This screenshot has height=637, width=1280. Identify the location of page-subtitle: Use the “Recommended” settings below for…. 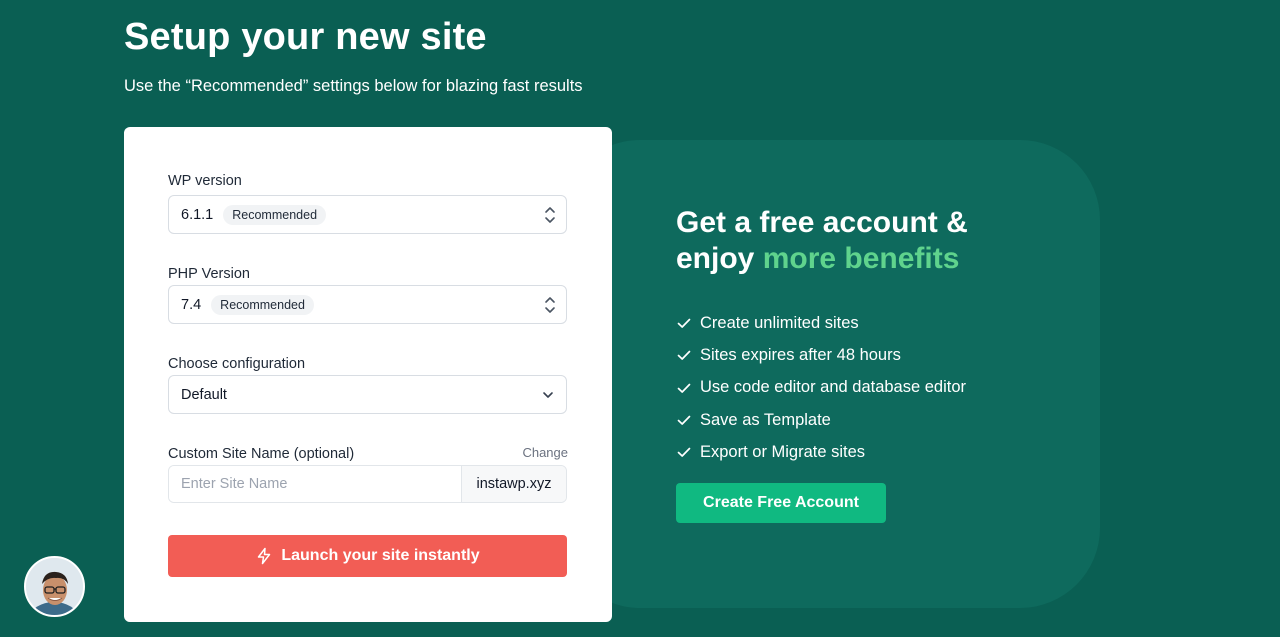
(353, 86).